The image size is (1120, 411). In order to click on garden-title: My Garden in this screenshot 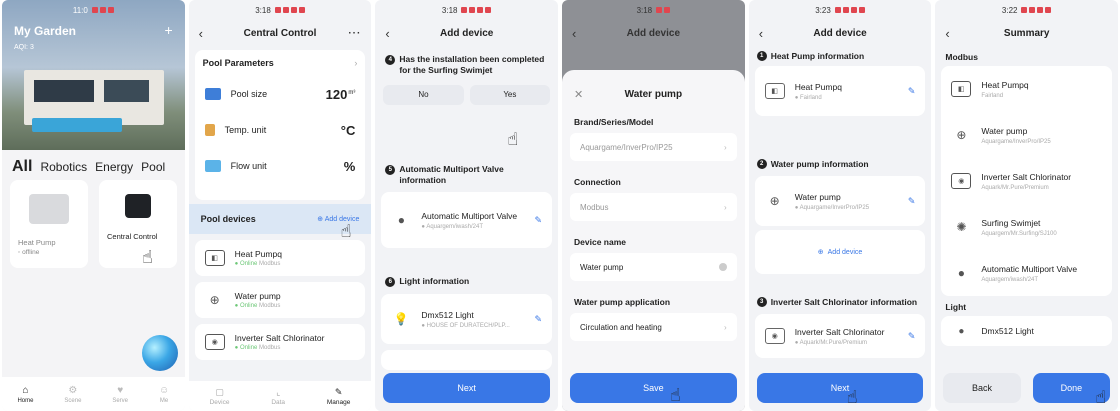, I will do `click(45, 31)`.